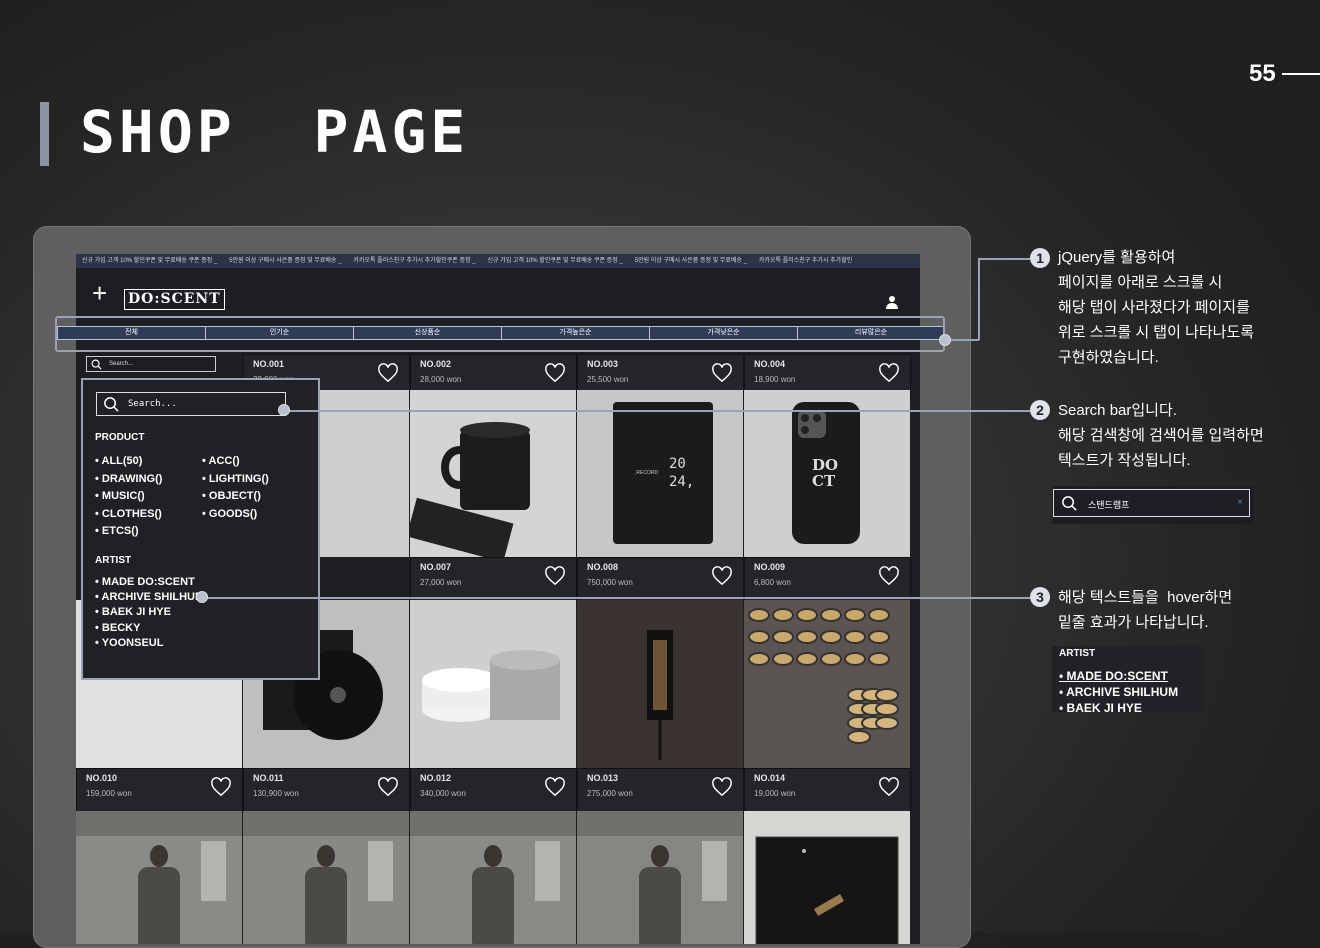  I want to click on product-number: NO.002, so click(436, 364).